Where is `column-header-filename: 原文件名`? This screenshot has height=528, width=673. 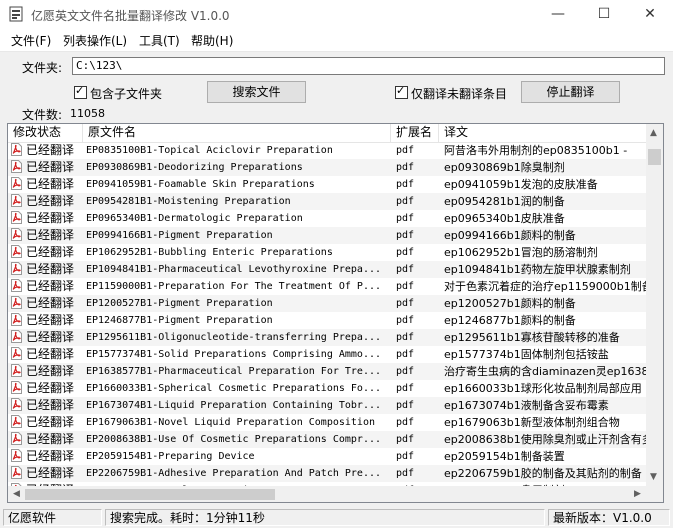 column-header-filename: 原文件名 is located at coordinates (237, 133).